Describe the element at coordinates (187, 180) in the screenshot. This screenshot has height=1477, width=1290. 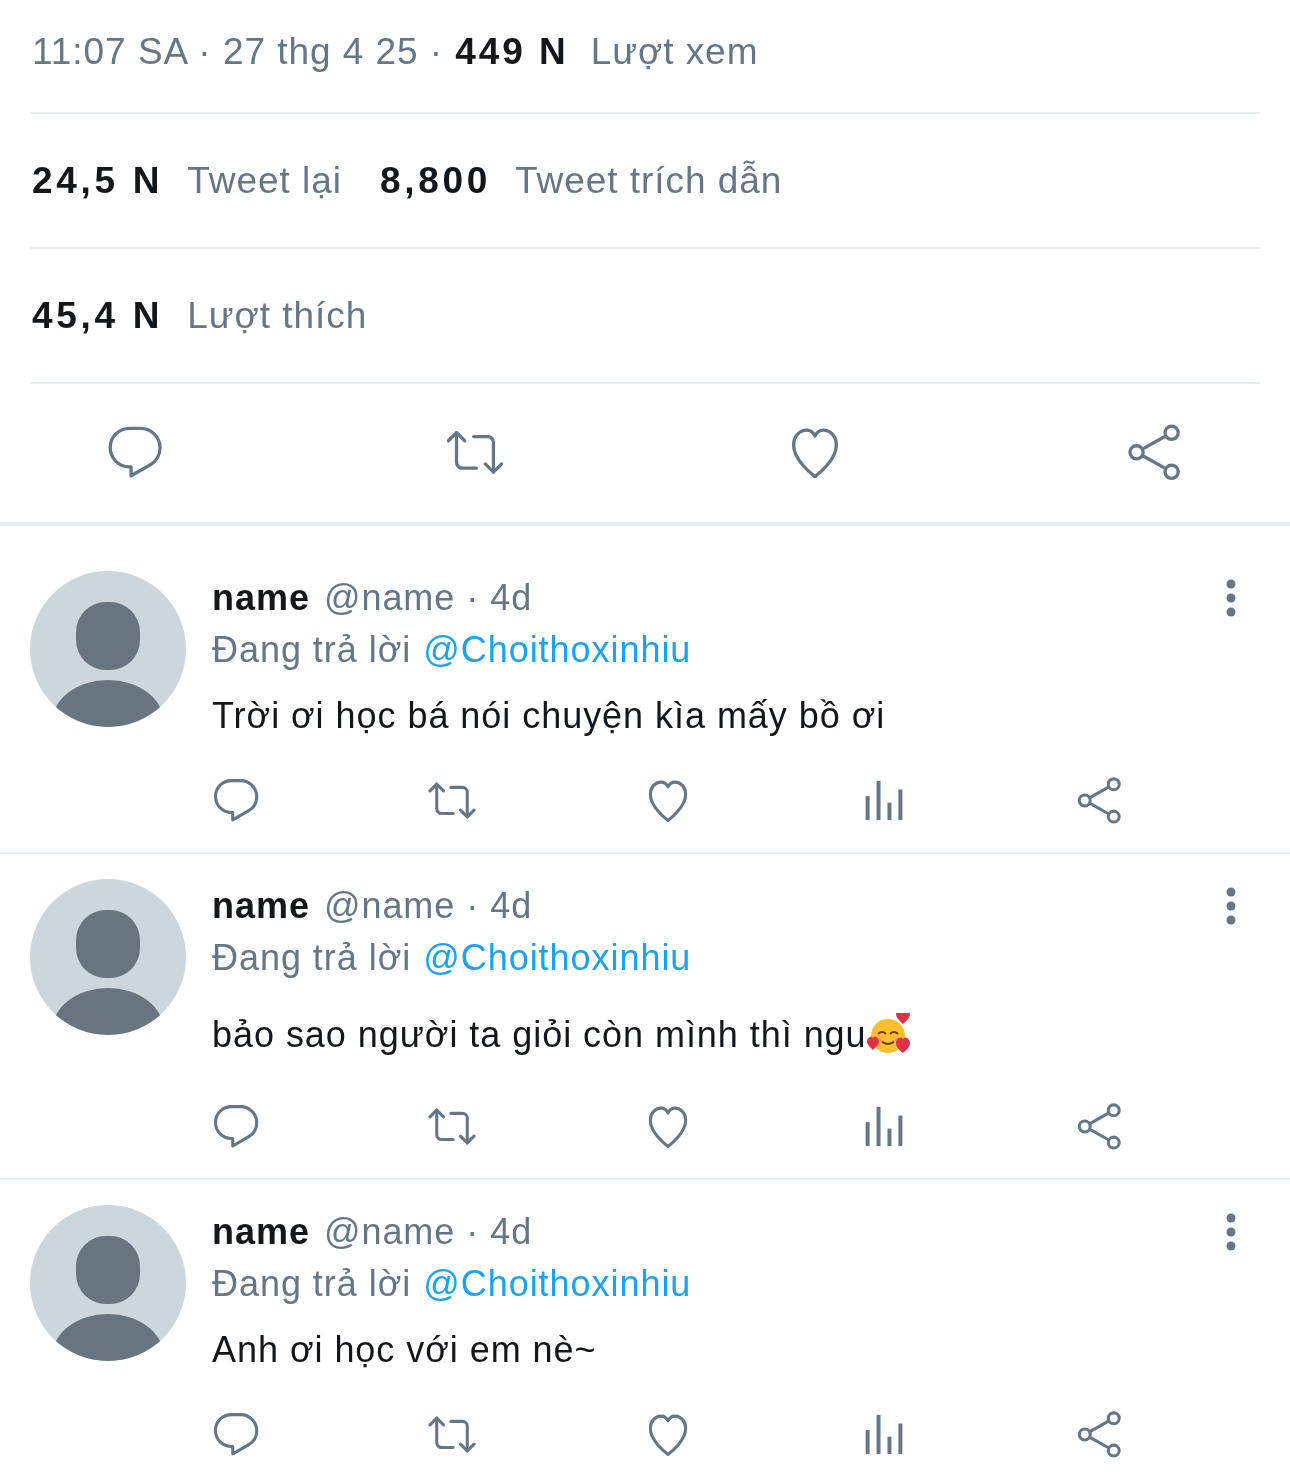
I see `stat-link: 24,5 N Tweet lại` at that location.